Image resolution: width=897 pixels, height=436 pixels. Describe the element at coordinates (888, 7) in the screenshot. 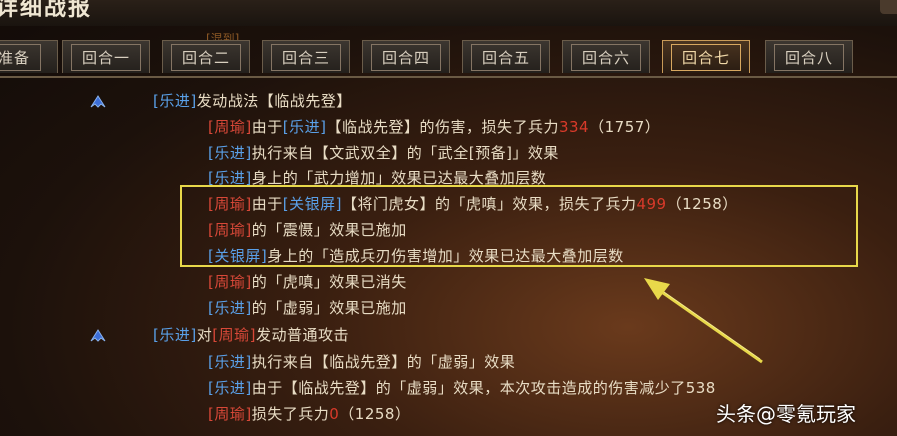

I see `close-icon` at that location.